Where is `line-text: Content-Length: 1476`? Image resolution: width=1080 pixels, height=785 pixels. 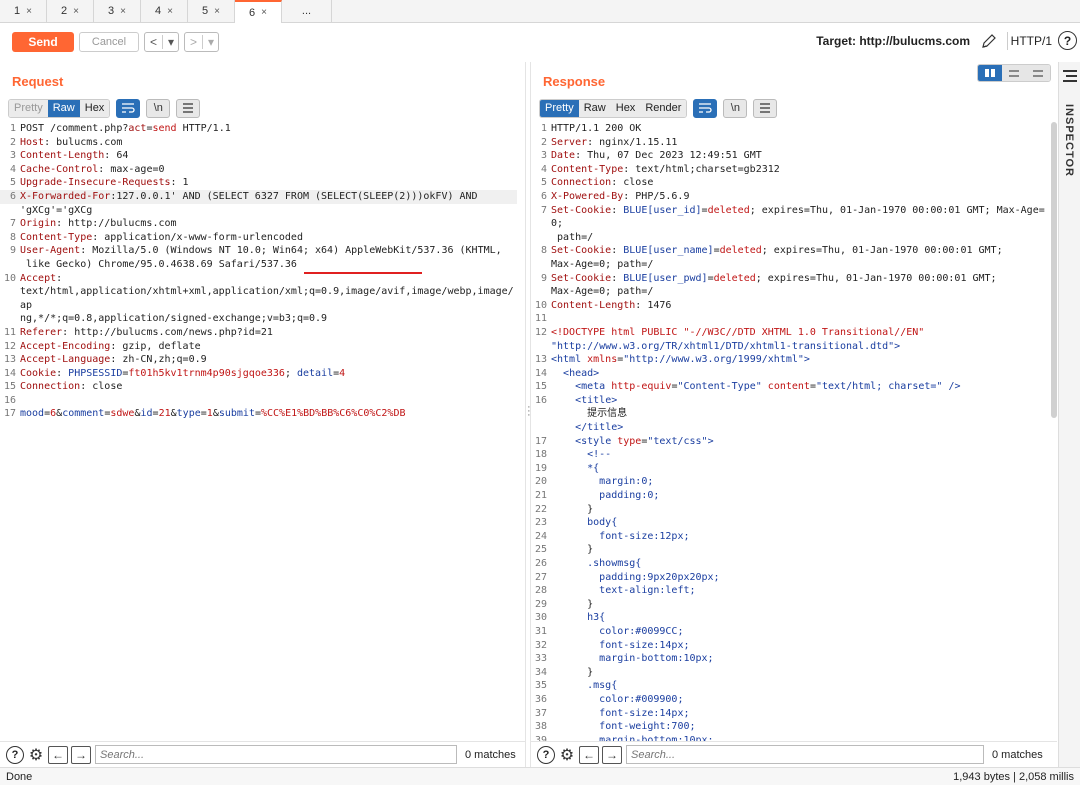
line-text: Content-Length: 1476 is located at coordinates (800, 306).